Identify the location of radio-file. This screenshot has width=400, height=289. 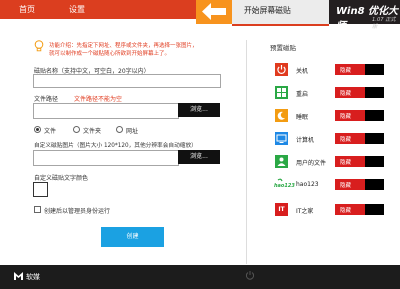
(37, 129).